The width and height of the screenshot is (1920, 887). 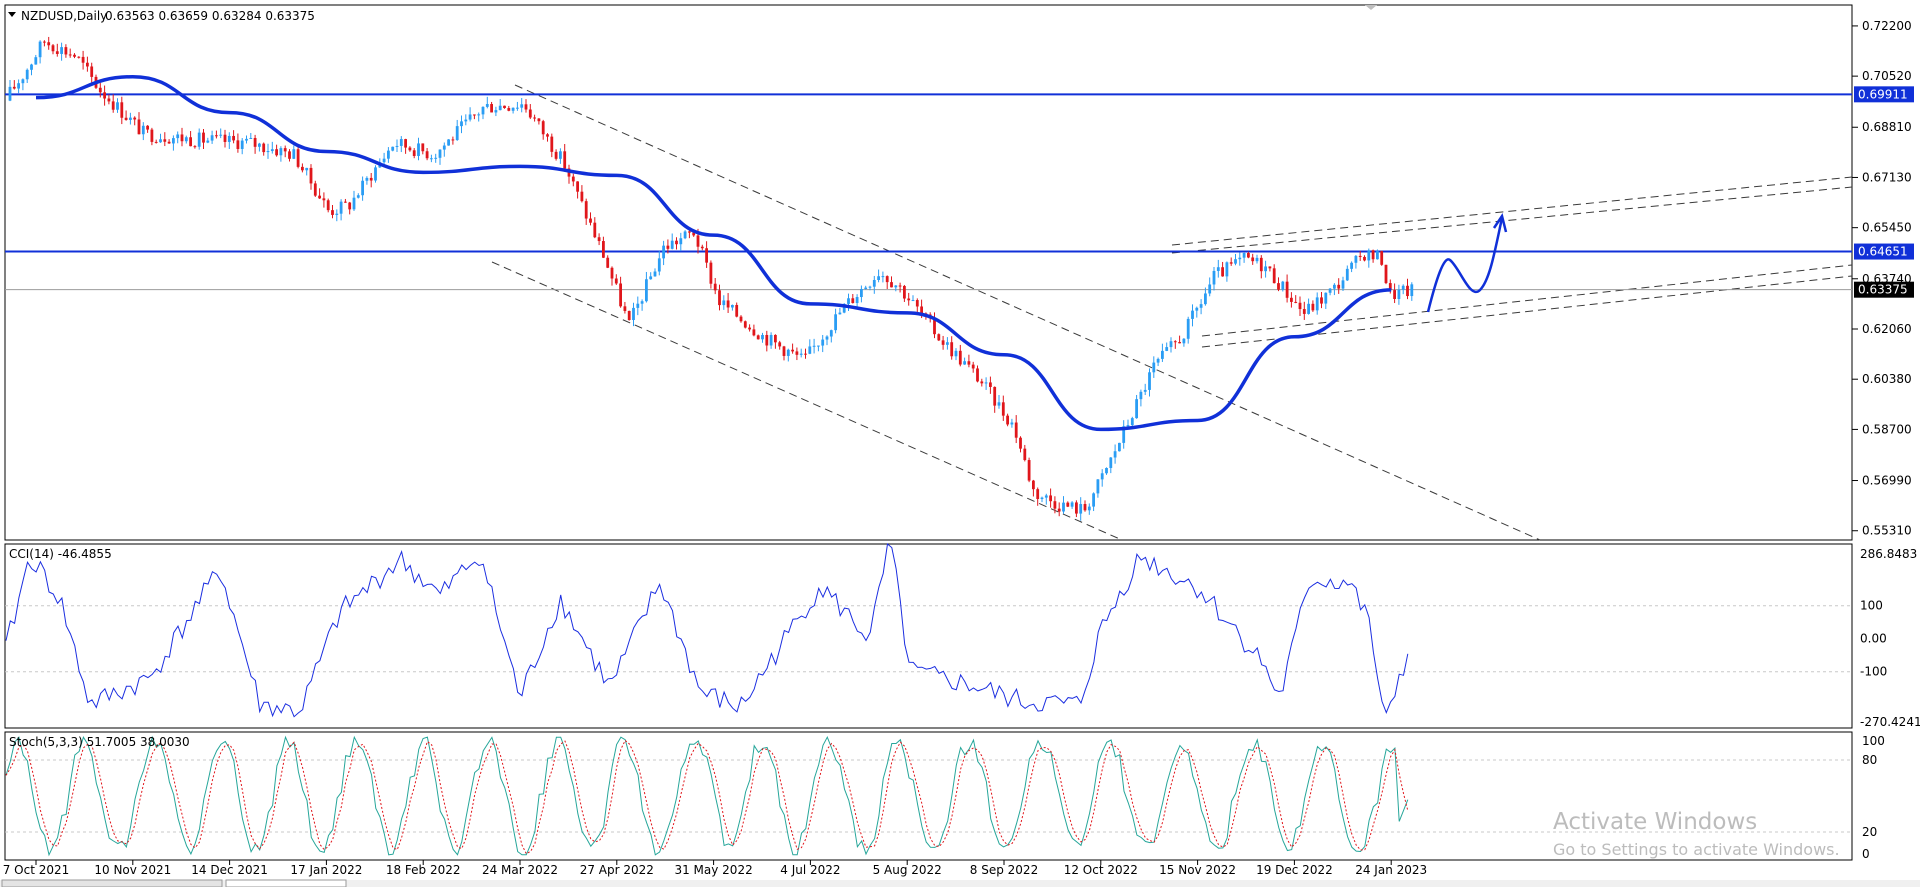 What do you see at coordinates (64, 16) in the screenshot?
I see `symbol-label: NZDUSD,Daily` at bounding box center [64, 16].